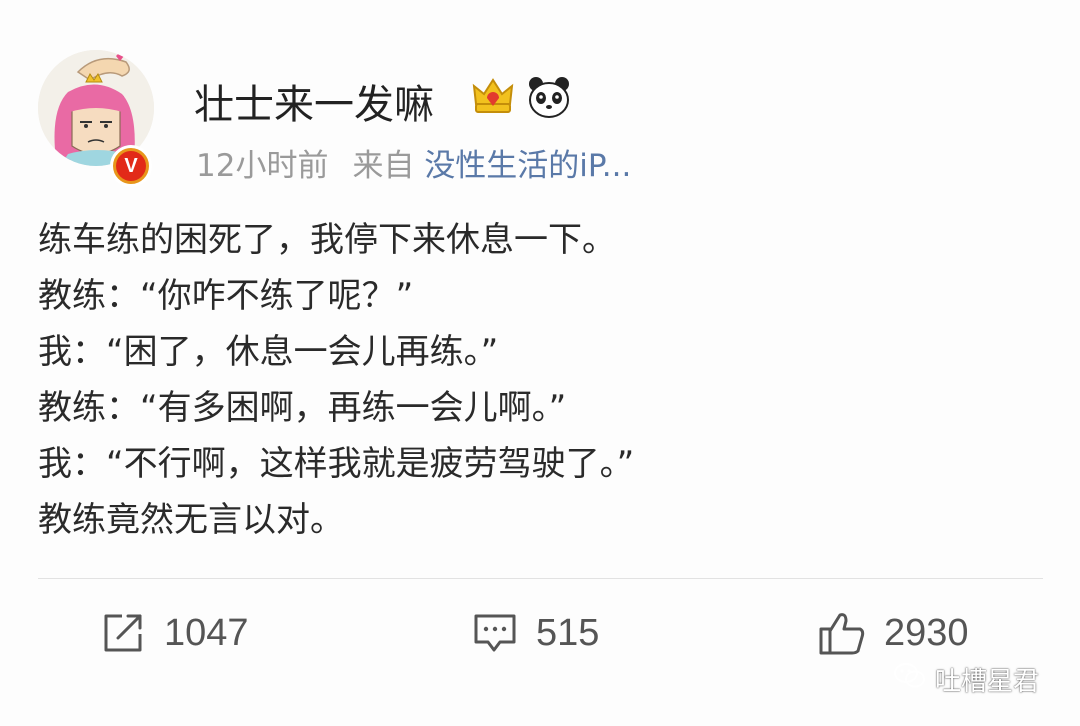 The height and width of the screenshot is (726, 1080). Describe the element at coordinates (493, 97) in the screenshot. I see `crown-icon` at that location.